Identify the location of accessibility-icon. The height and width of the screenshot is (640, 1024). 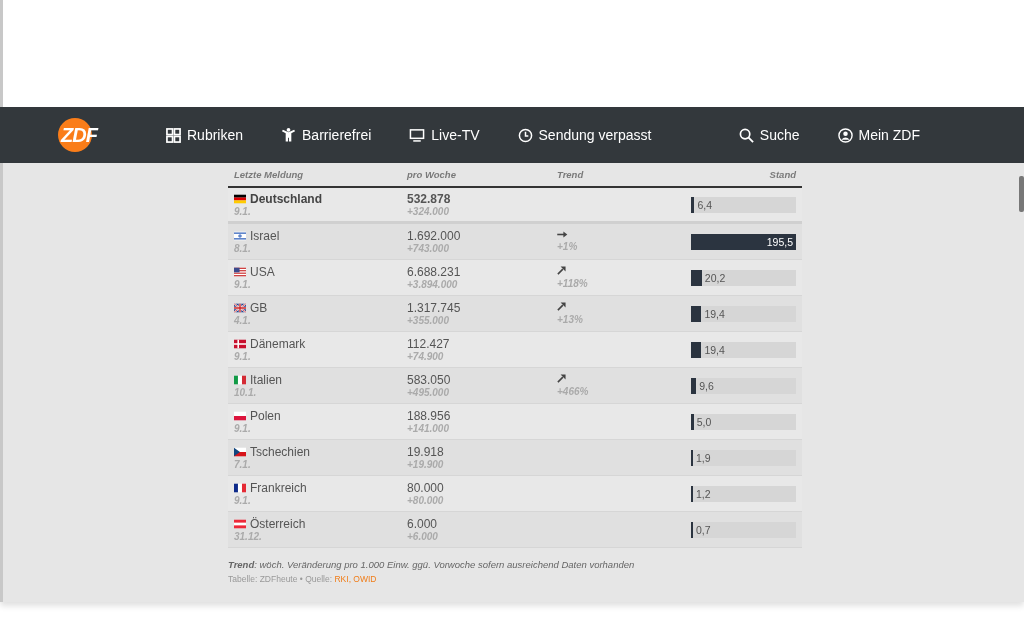
(289, 135).